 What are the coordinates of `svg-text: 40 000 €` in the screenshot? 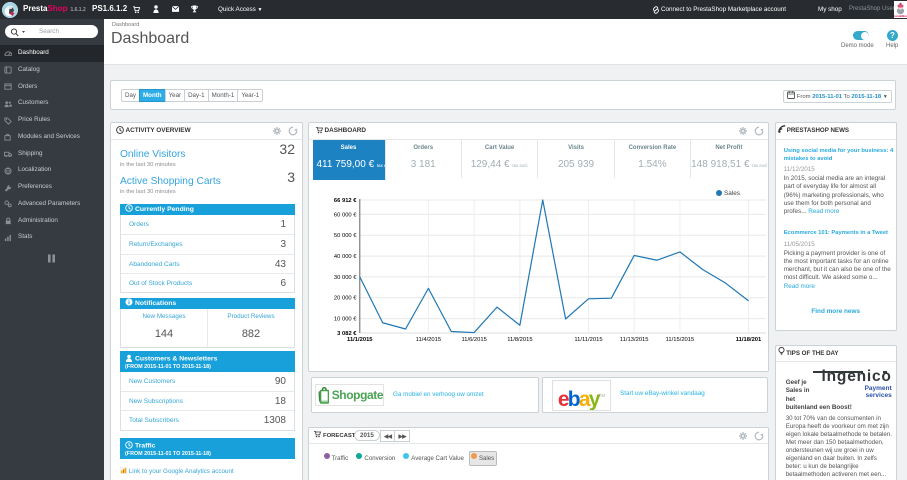 It's located at (345, 257).